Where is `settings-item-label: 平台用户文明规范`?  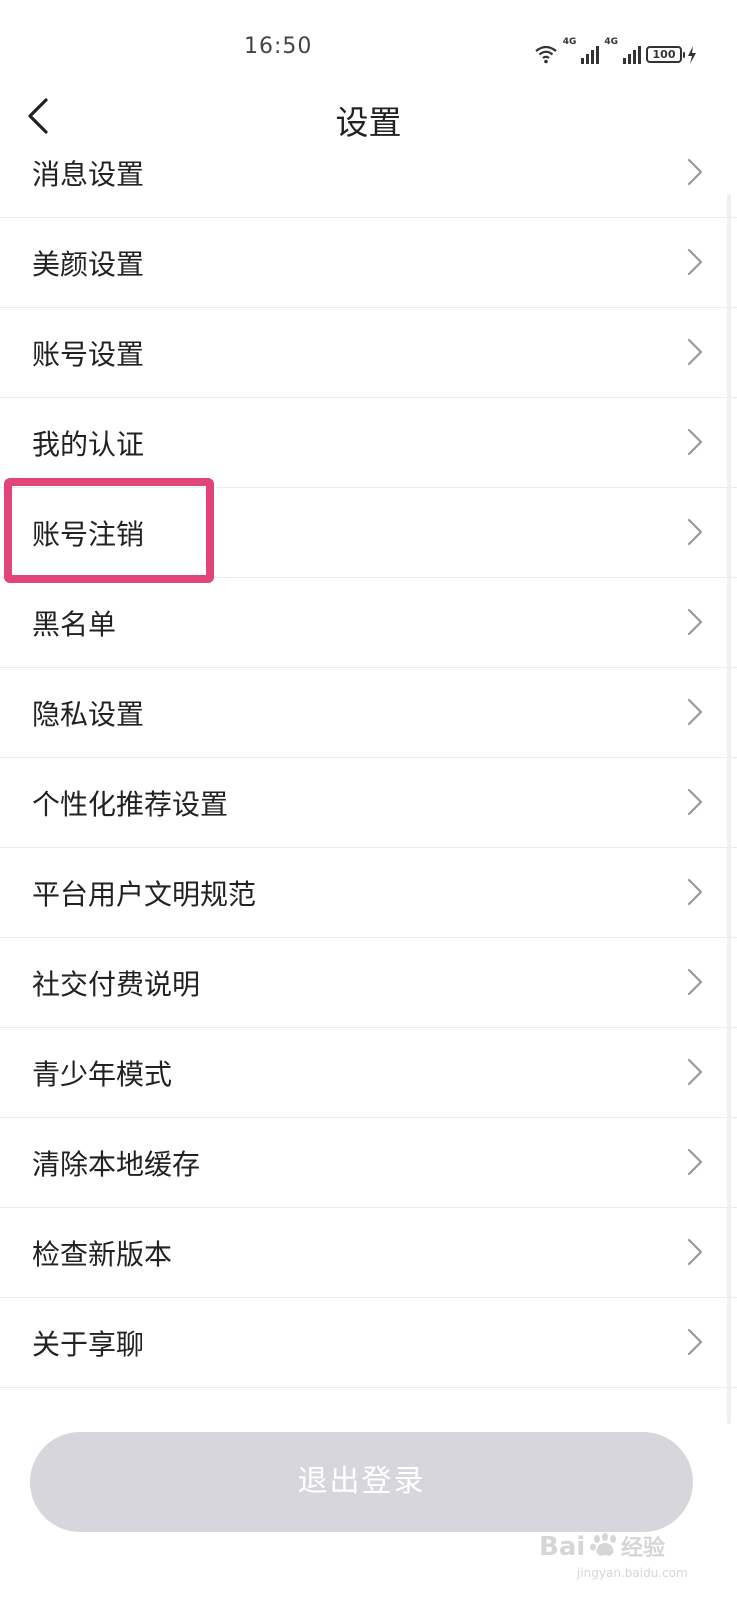
settings-item-label: 平台用户文明规范 is located at coordinates (144, 894).